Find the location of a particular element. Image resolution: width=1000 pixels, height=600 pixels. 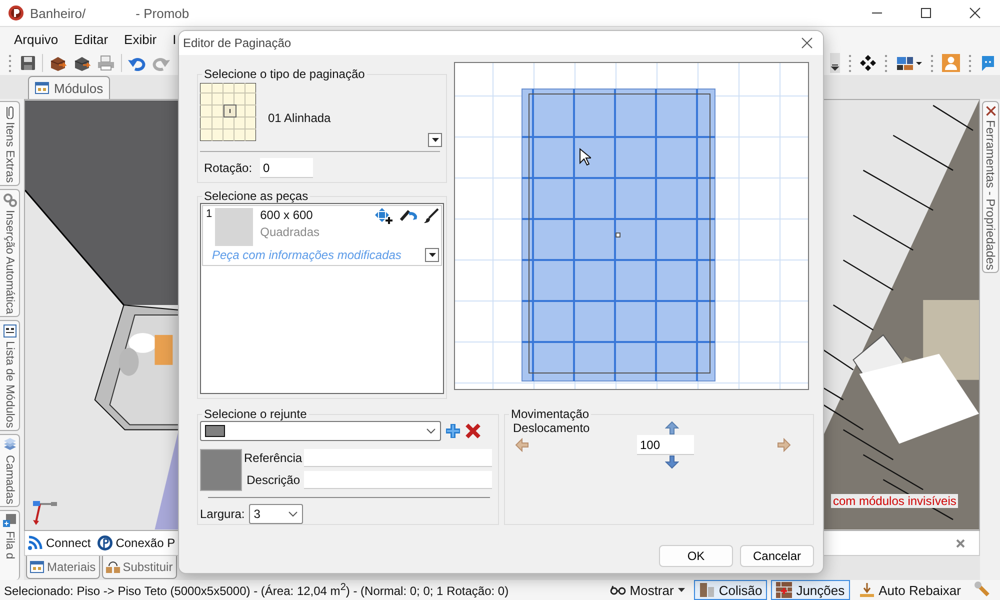

printer-icon is located at coordinates (106, 63).